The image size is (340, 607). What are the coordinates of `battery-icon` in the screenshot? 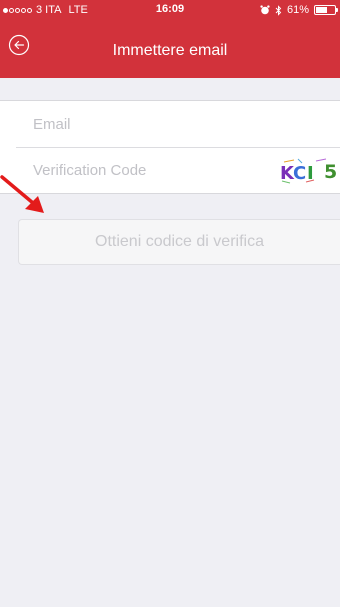 It's located at (326, 10).